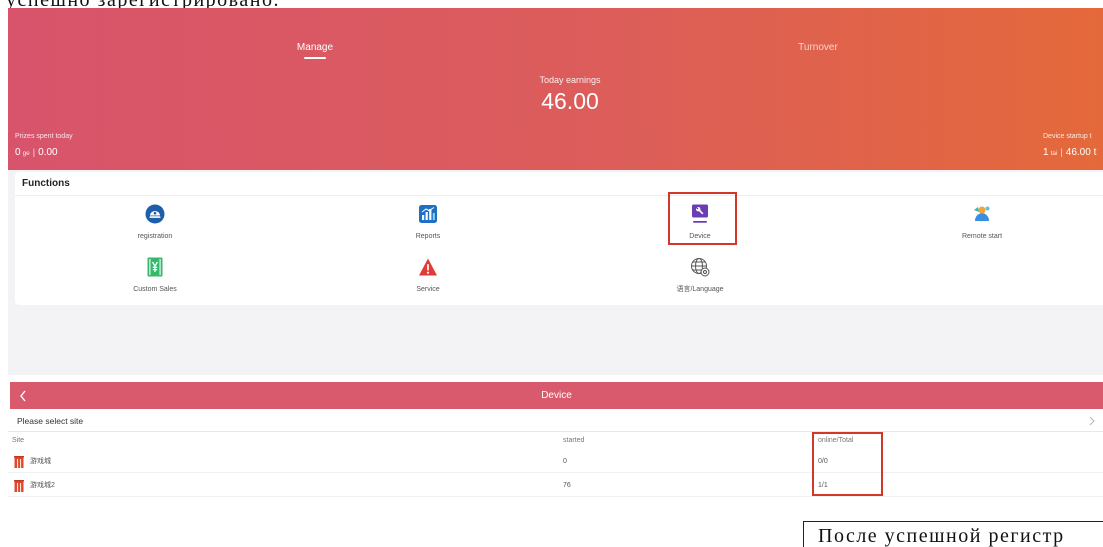 The width and height of the screenshot is (1103, 547). Describe the element at coordinates (428, 226) in the screenshot. I see `function-reports: Reports` at that location.